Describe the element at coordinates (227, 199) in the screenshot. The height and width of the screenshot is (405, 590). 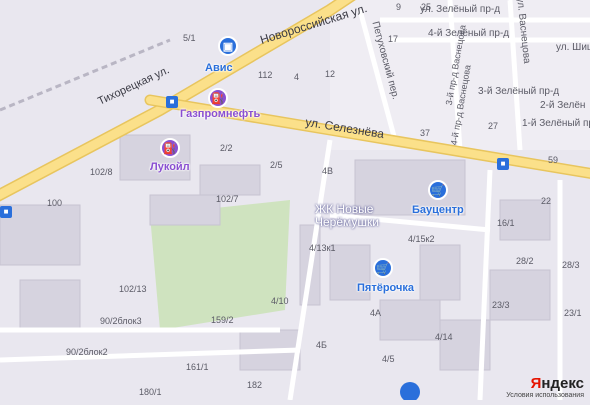
I see `house-number: 102/7` at that location.